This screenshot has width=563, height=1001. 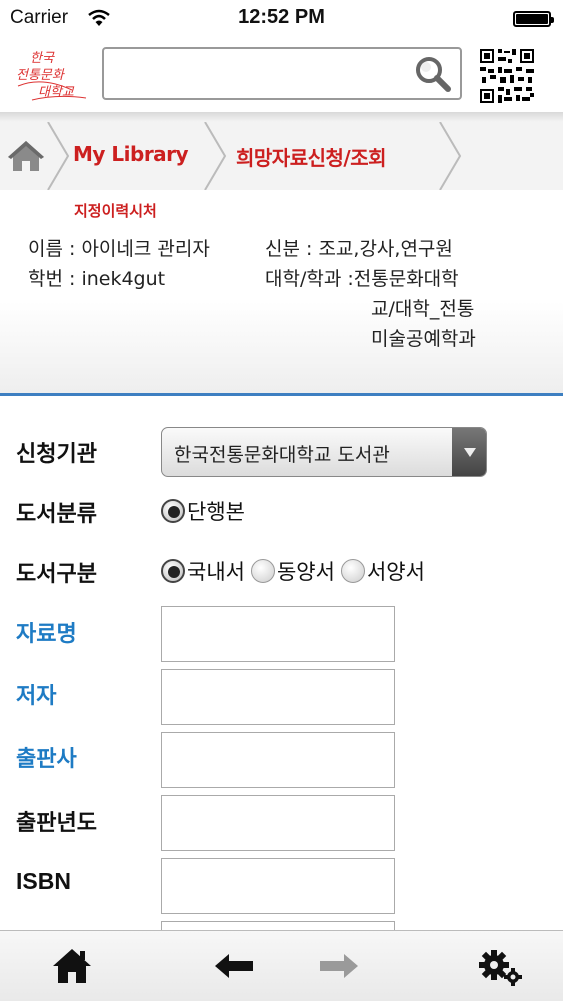 What do you see at coordinates (46, 634) in the screenshot?
I see `title-field-label: 자료명` at bounding box center [46, 634].